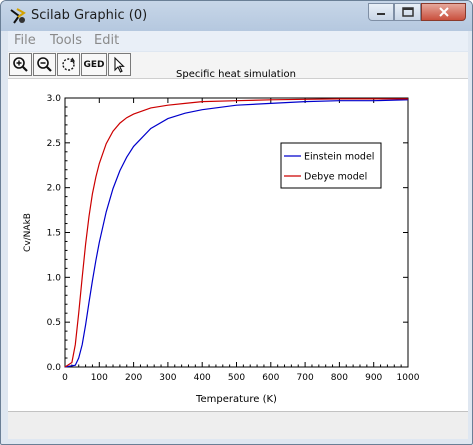 This screenshot has width=473, height=445. What do you see at coordinates (54, 278) in the screenshot?
I see `y-tick-label: 1.0` at bounding box center [54, 278].